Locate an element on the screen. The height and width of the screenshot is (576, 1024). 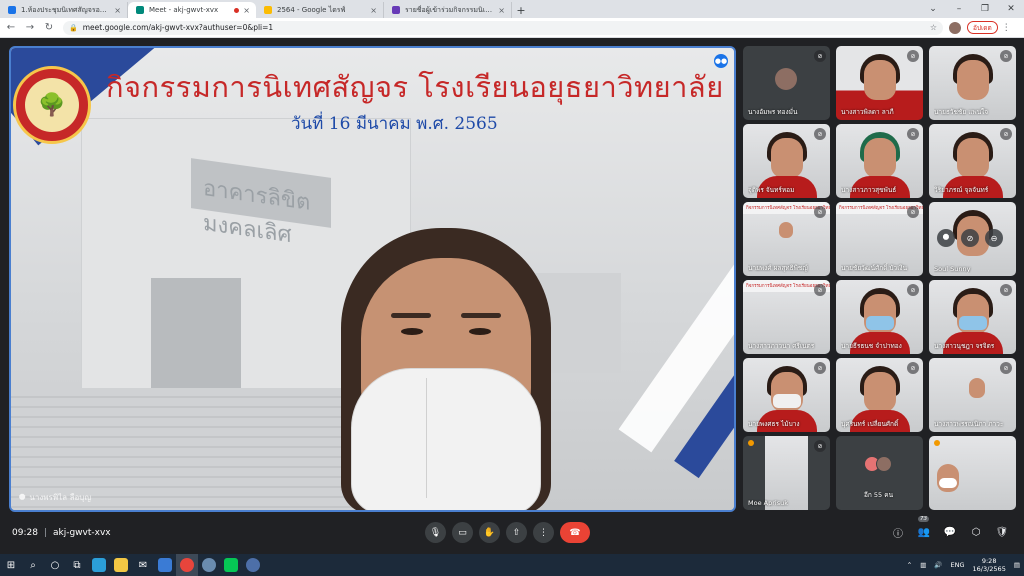
participant-tile: ⯃ ⊘ ⊖ Soul Sunny is located at coordinates (972, 239).